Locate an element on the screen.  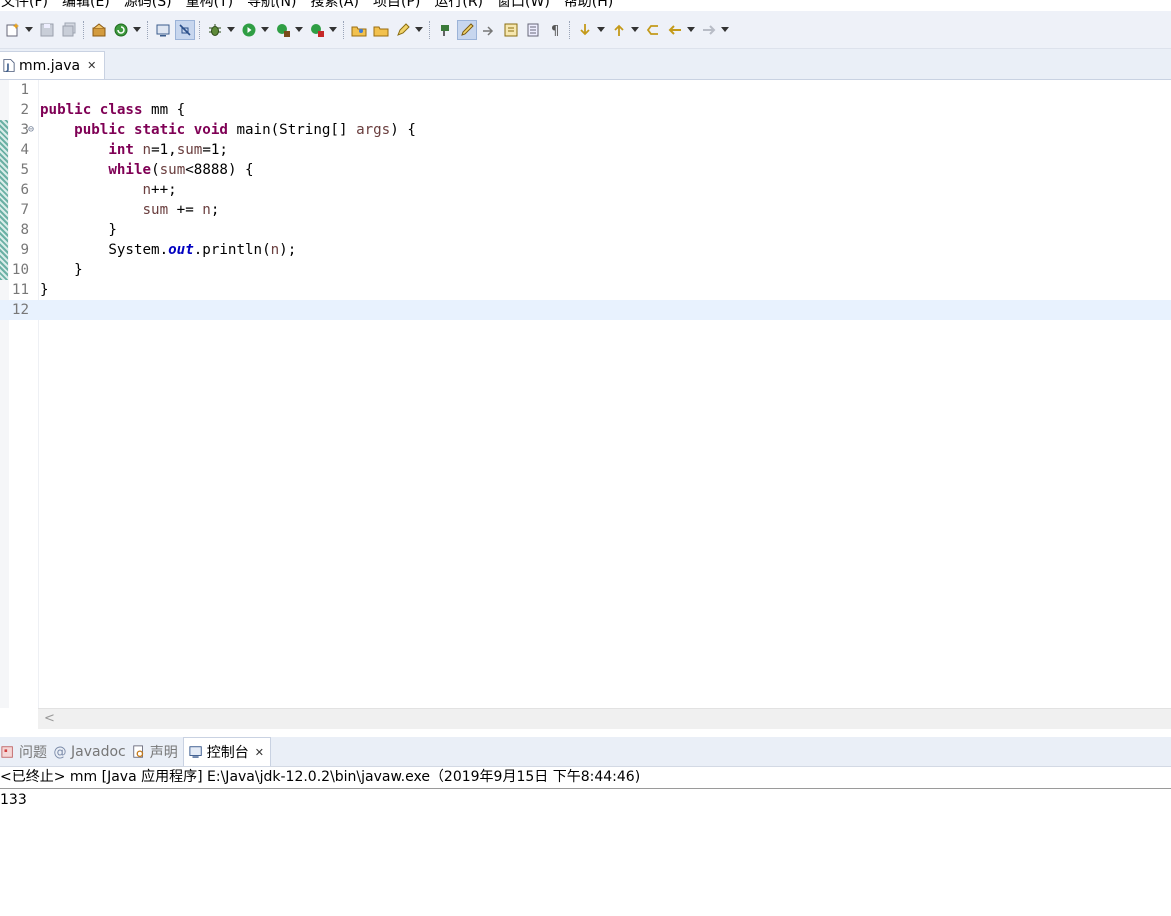
code-text: while(sum<8888) { is located at coordinates (181, 170).